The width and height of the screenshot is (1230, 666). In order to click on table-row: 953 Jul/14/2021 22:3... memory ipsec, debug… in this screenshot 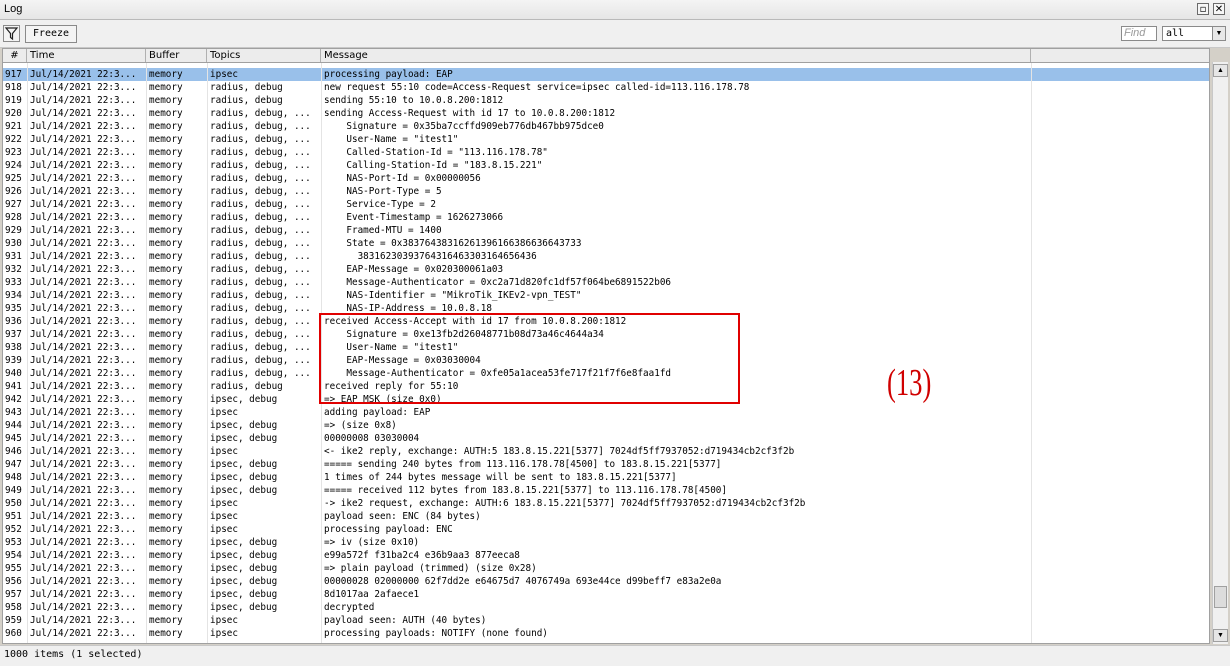, I will do `click(606, 542)`.